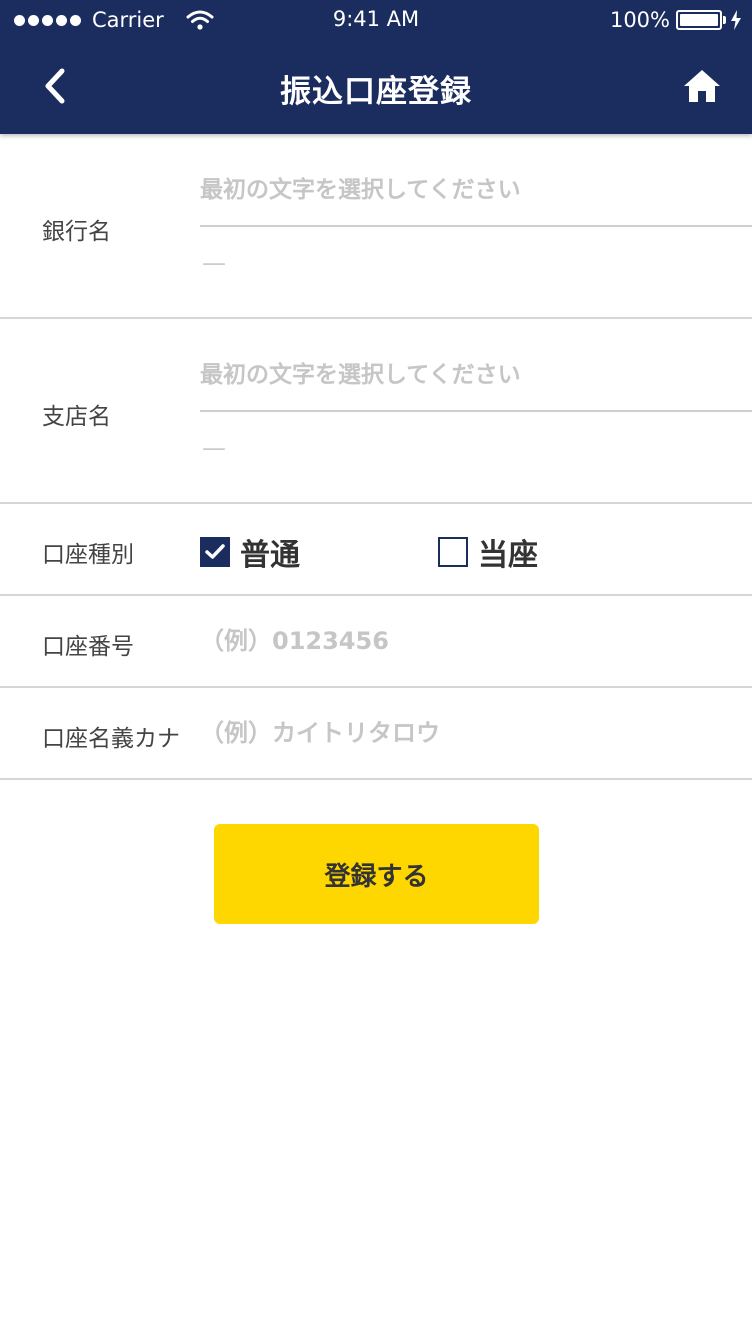 The image size is (752, 1334). Describe the element at coordinates (470, 641) in the screenshot. I see `account-number-input` at that location.